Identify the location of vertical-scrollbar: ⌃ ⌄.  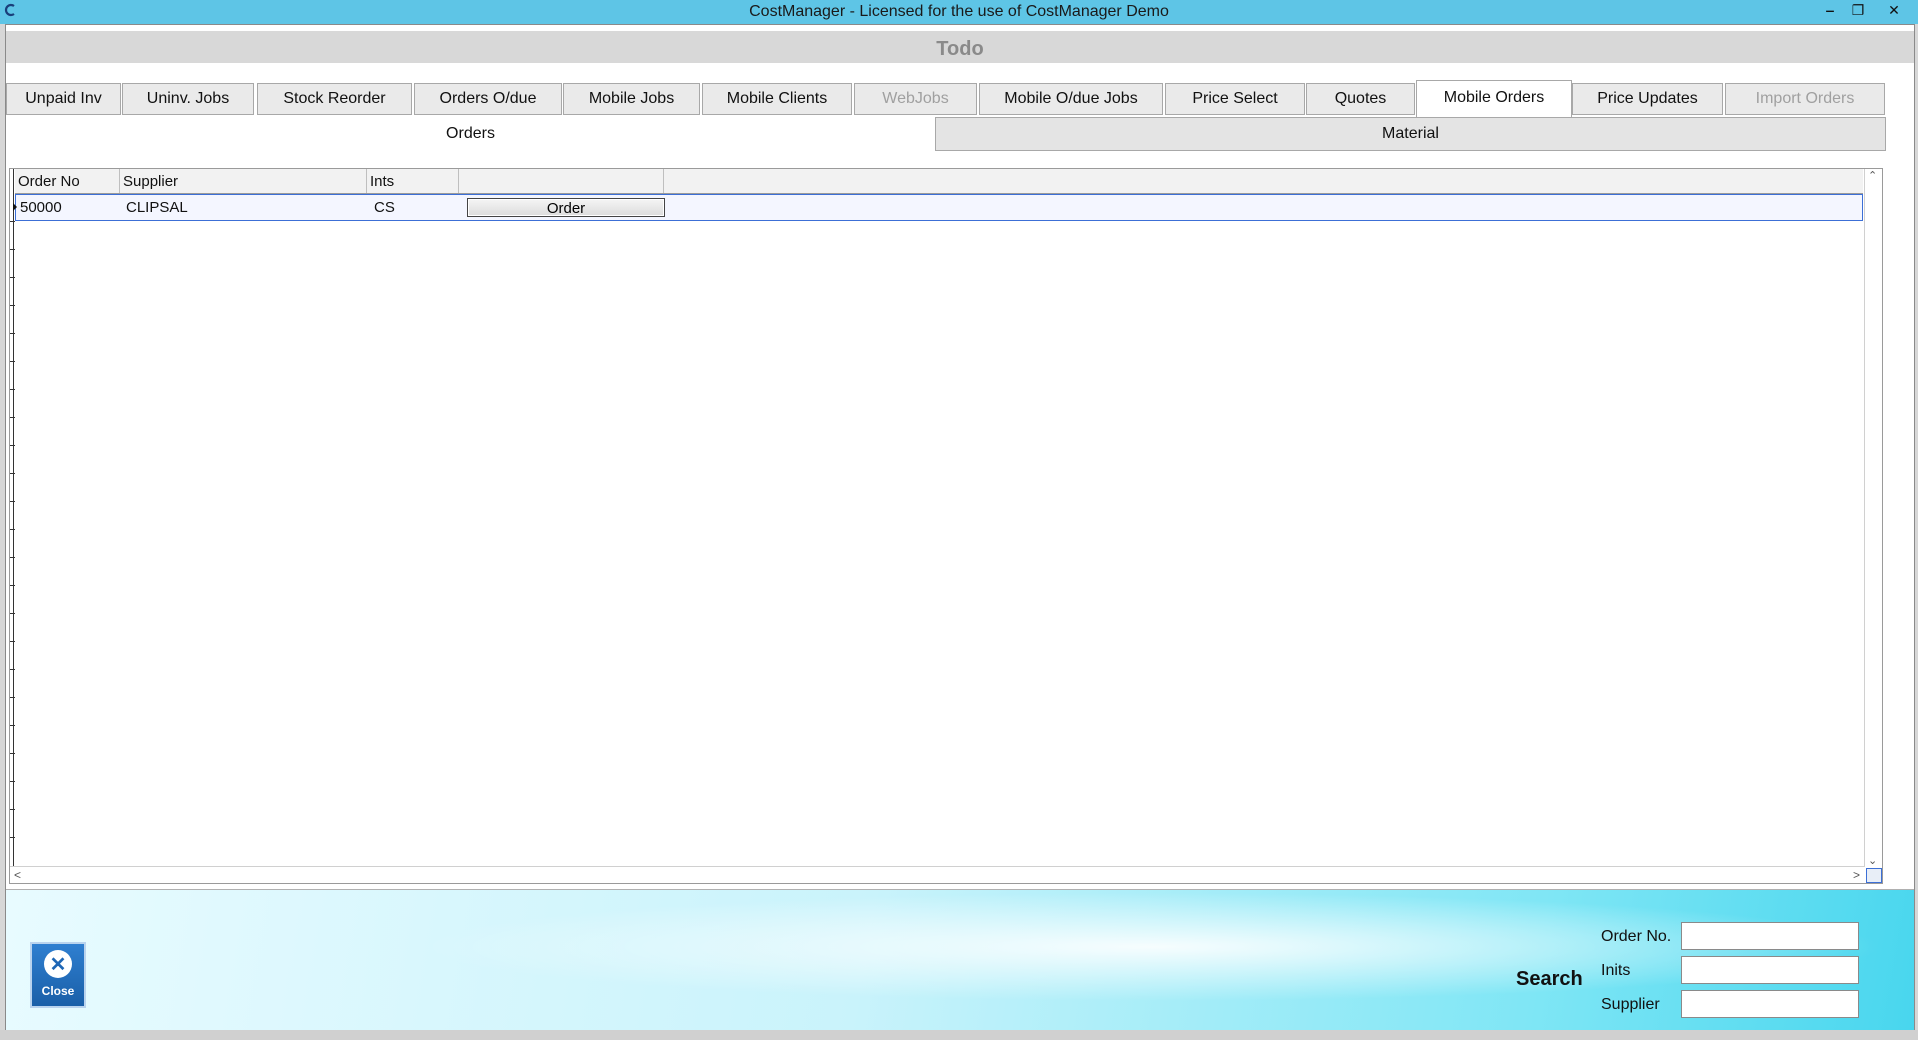
(1873, 518).